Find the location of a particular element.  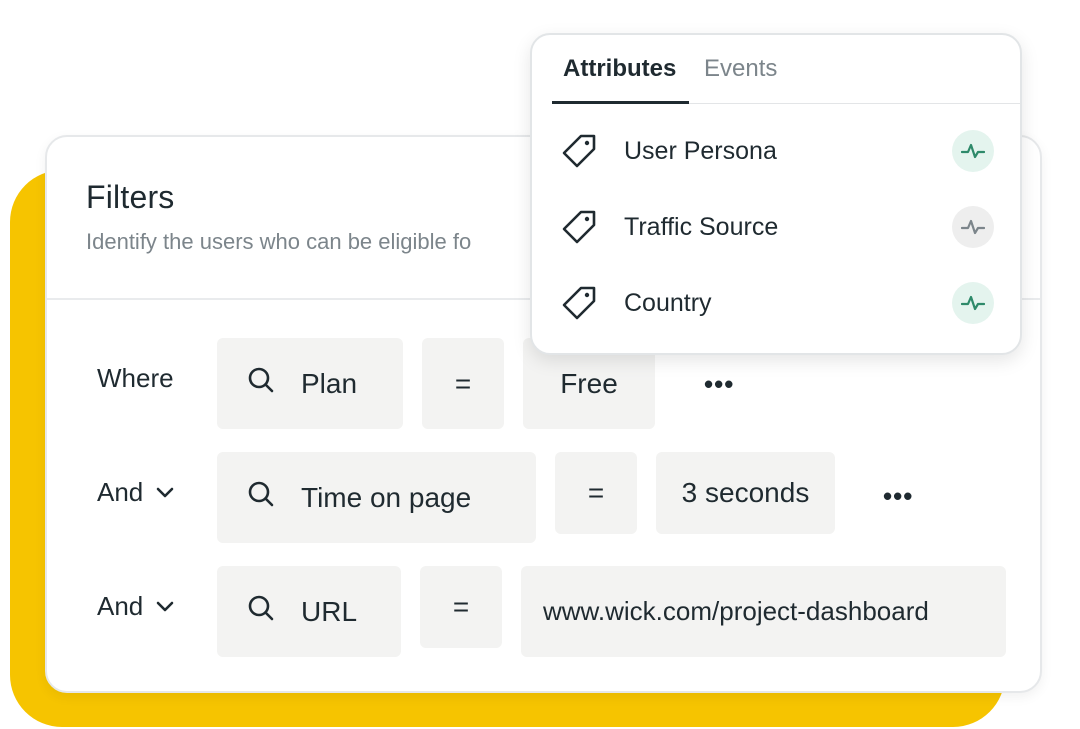

attribute-label: User Persona is located at coordinates (700, 150).